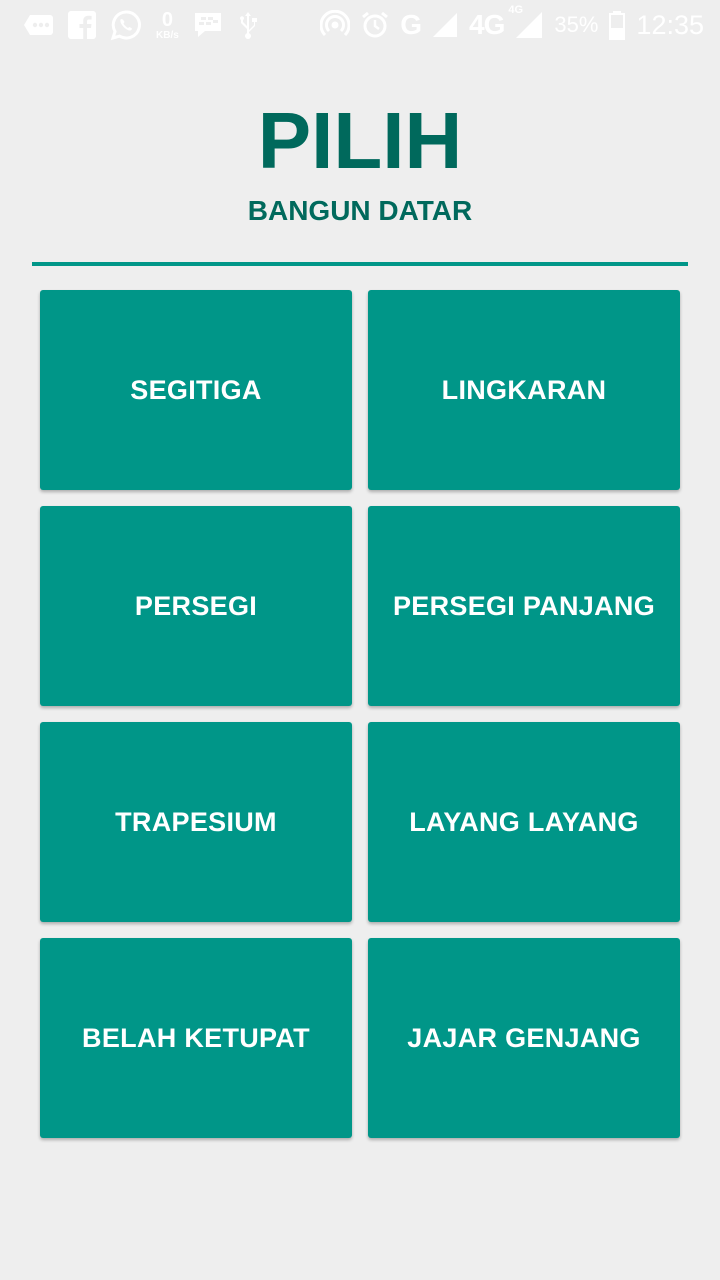 This screenshot has width=720, height=1280. Describe the element at coordinates (617, 25) in the screenshot. I see `battery-icon` at that location.